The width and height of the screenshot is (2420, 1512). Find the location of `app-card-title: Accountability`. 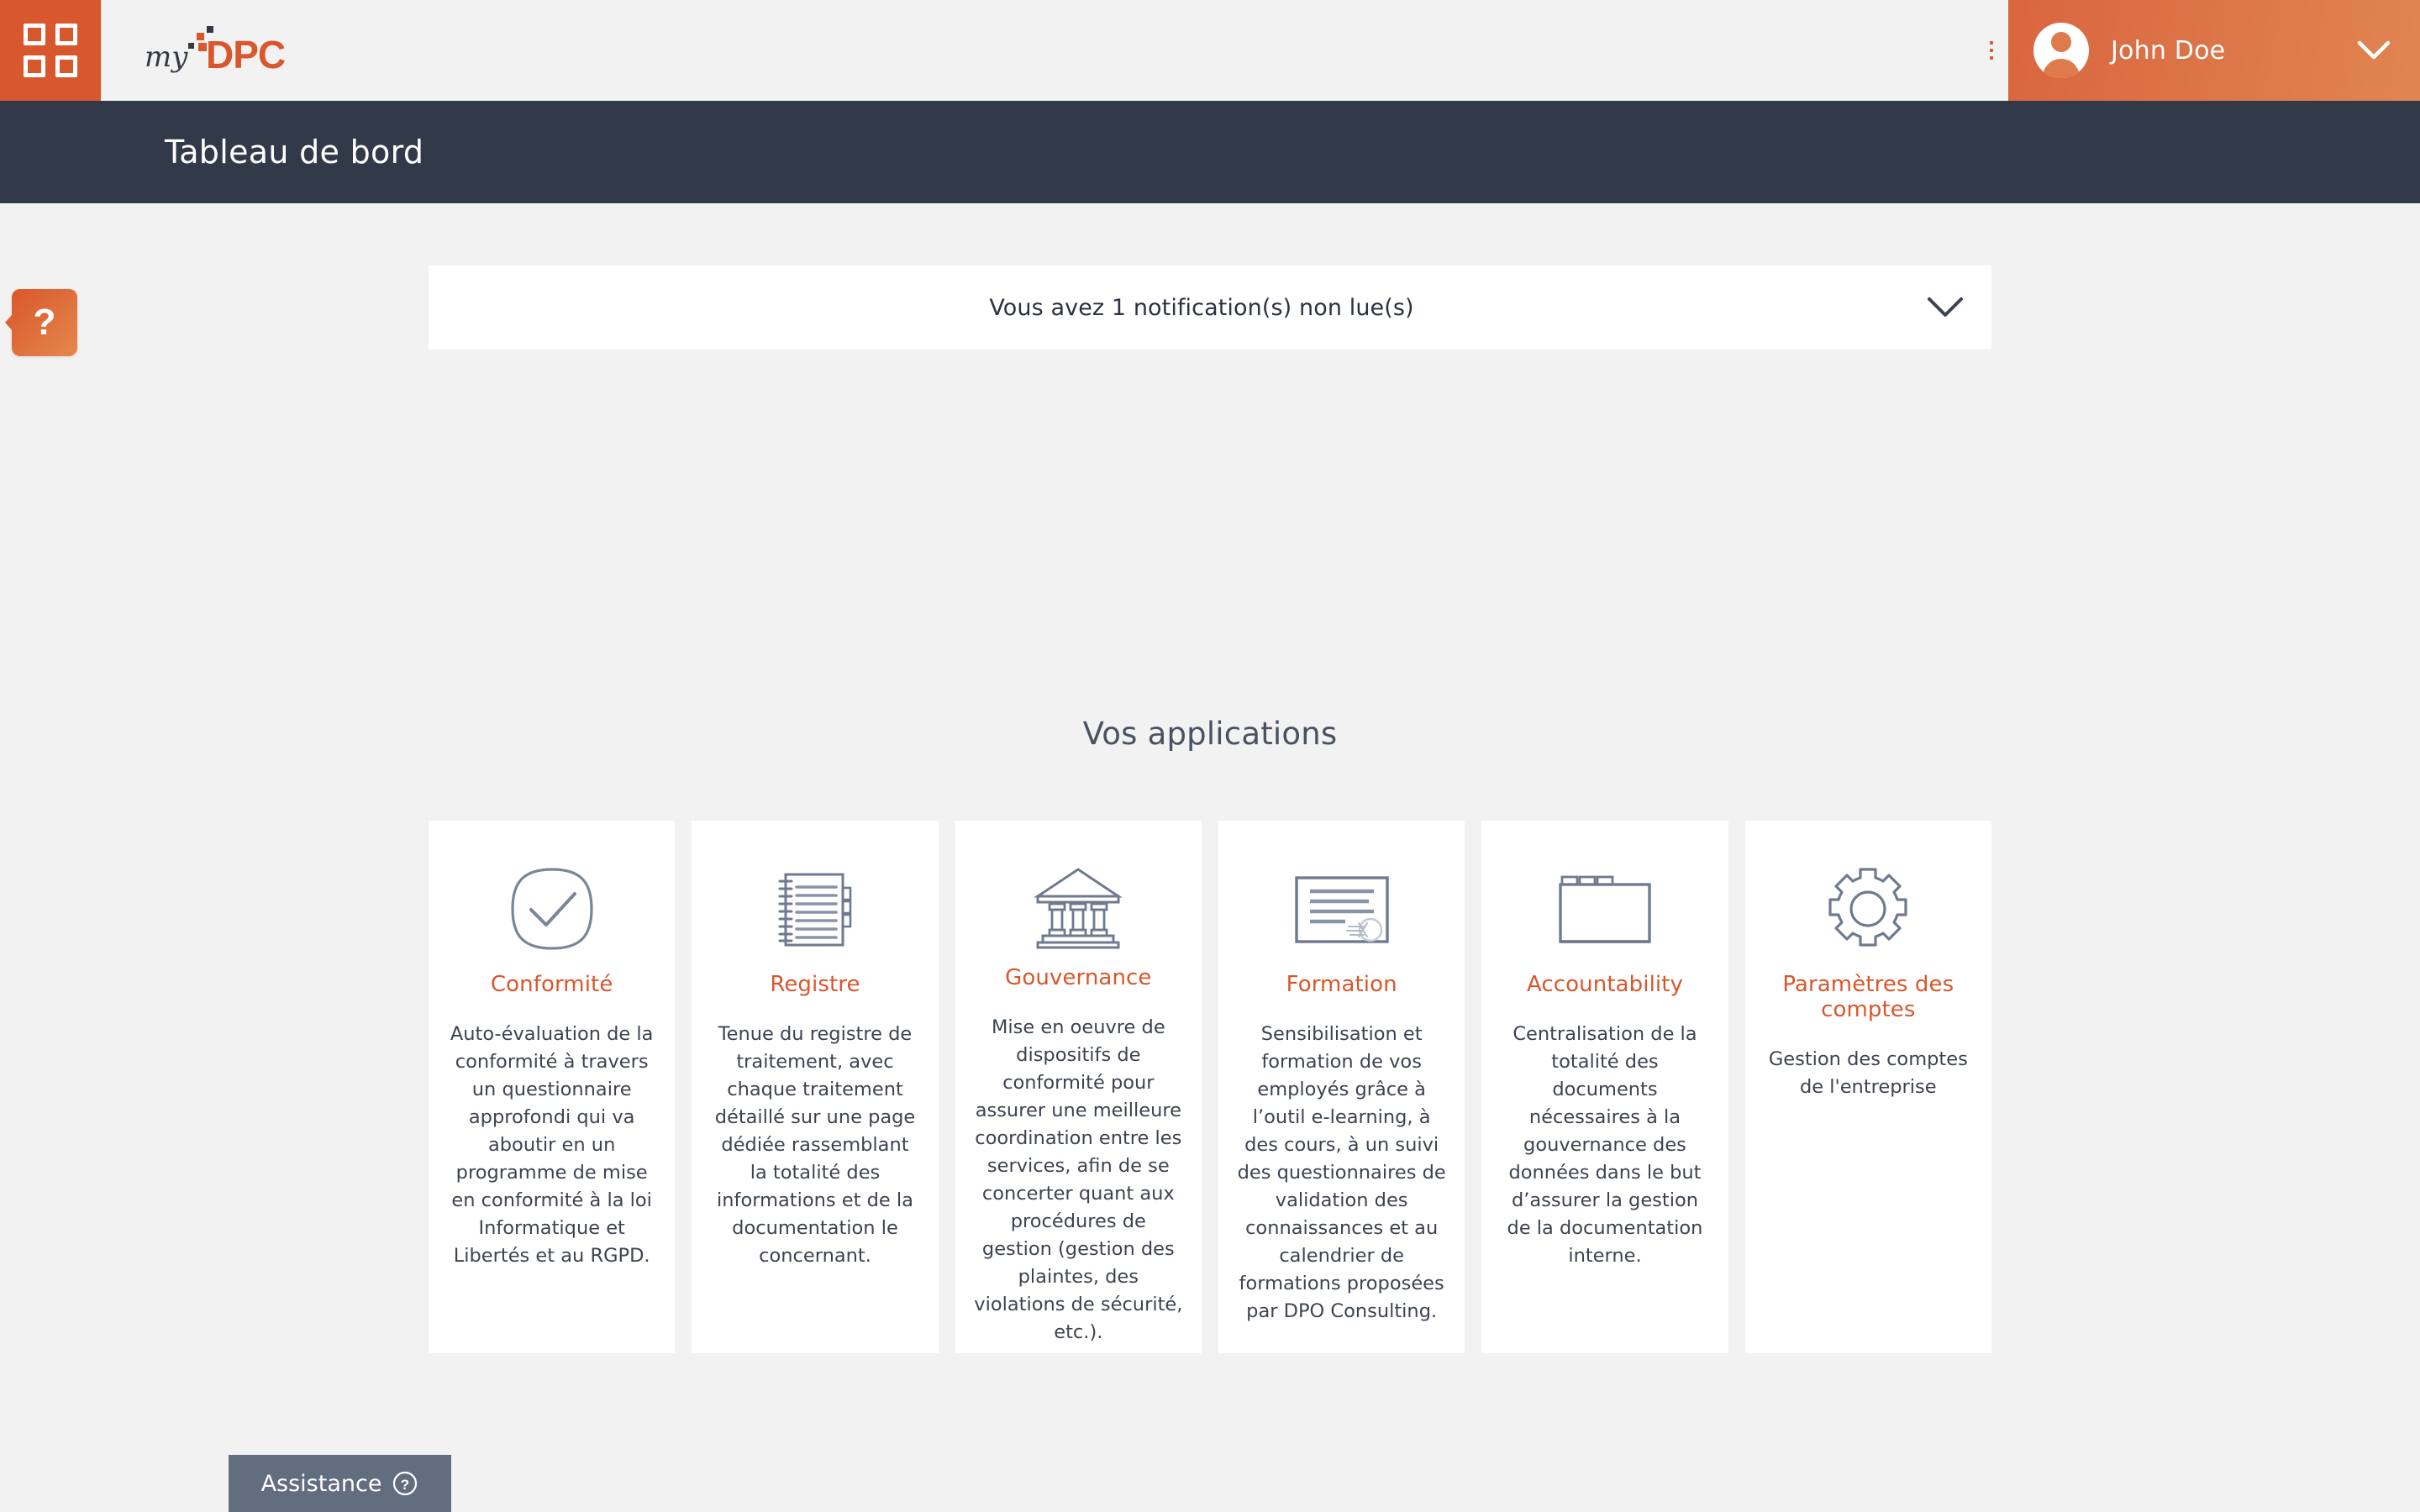

app-card-title: Accountability is located at coordinates (1605, 984).